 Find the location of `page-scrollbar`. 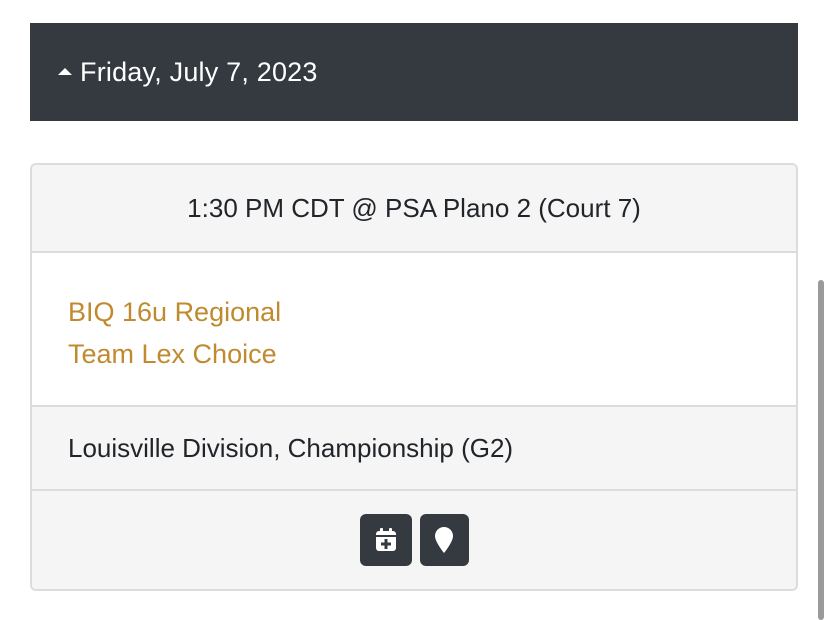

page-scrollbar is located at coordinates (821, 450).